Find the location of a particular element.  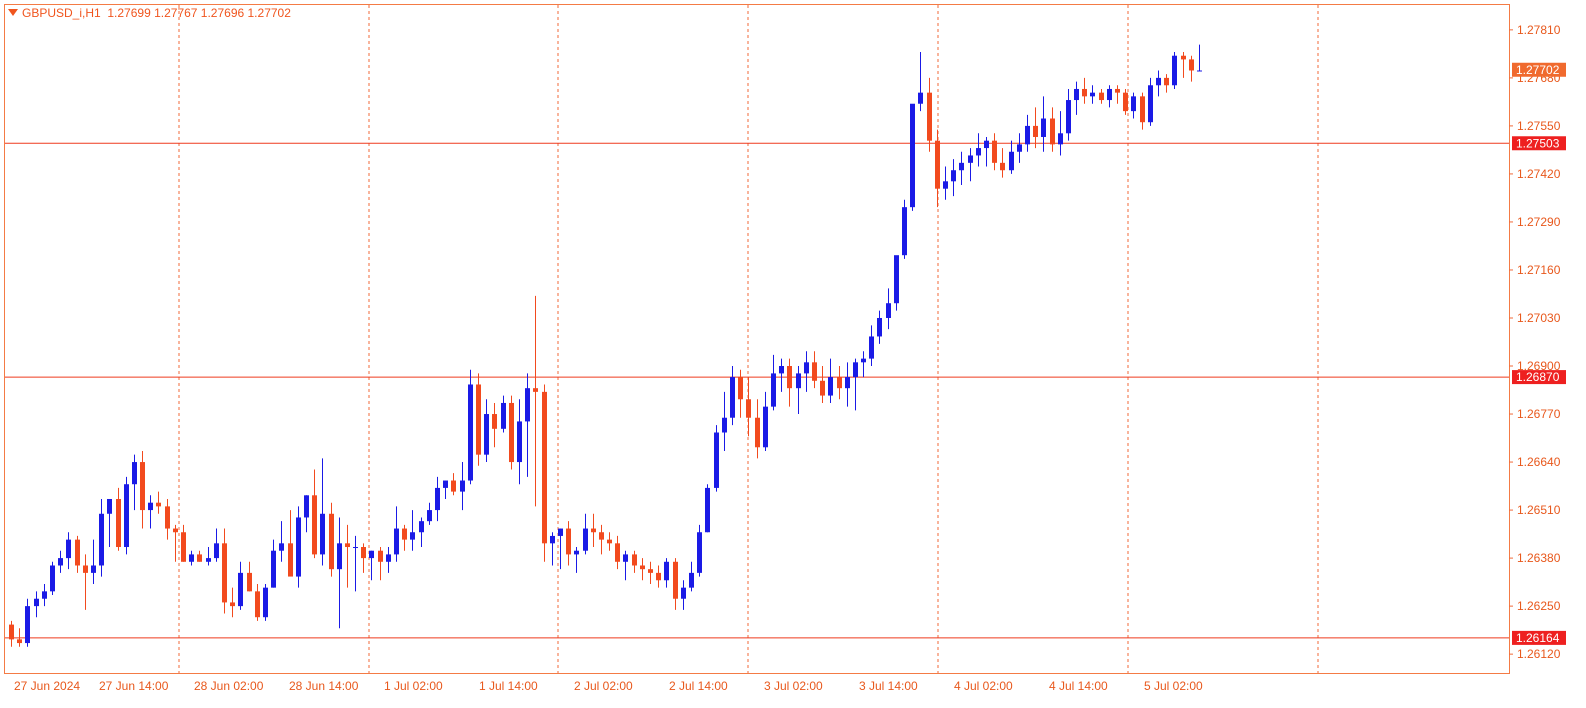

collapse-triangle-icon is located at coordinates (13, 12).